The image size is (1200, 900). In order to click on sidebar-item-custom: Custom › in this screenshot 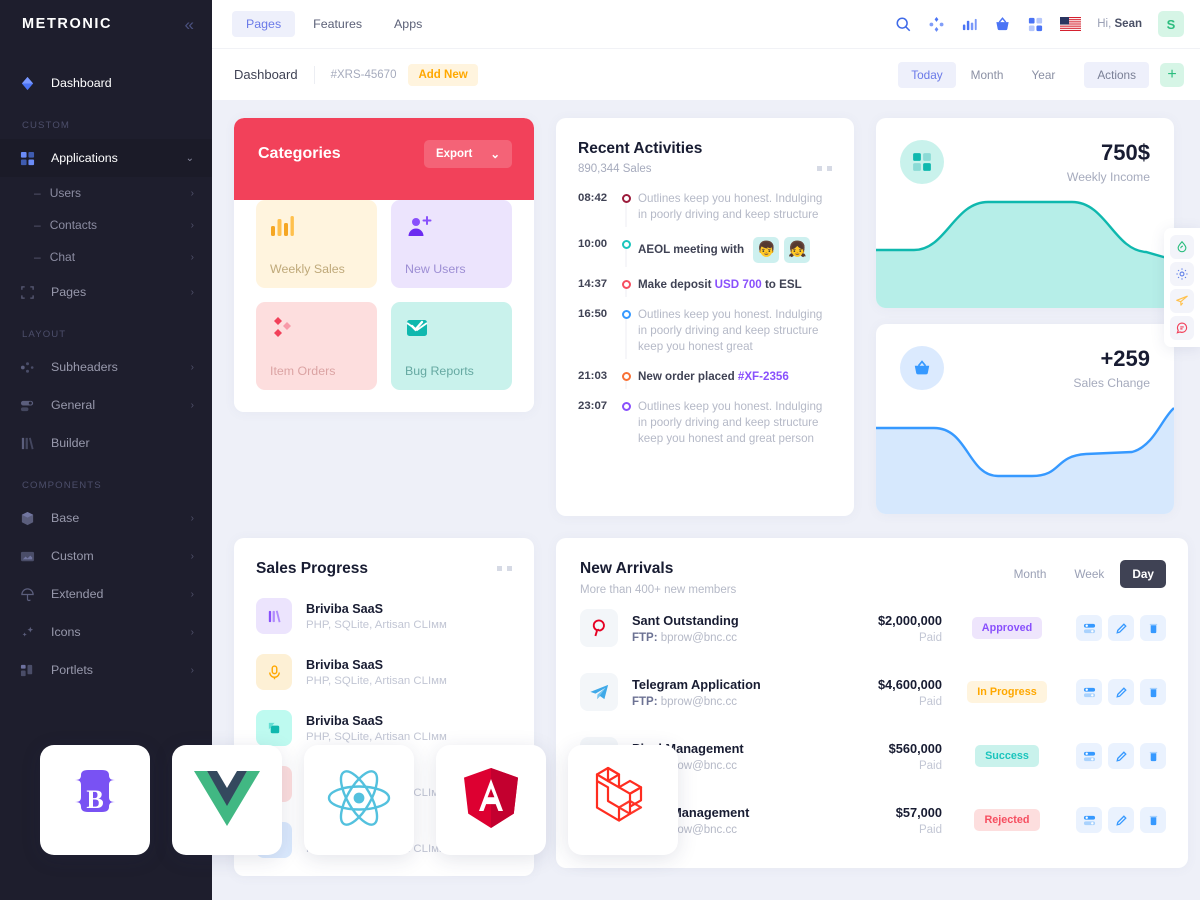, I will do `click(106, 556)`.